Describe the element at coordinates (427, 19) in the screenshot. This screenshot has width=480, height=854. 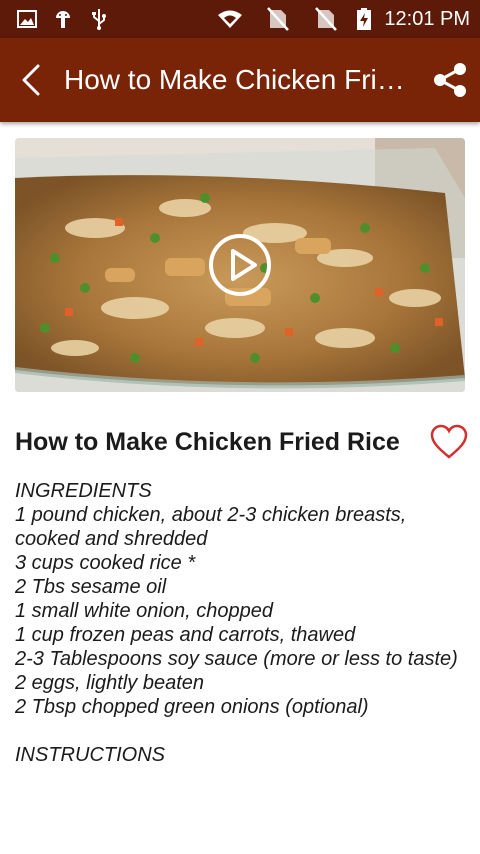
I see `status-time: 12:01 PM` at that location.